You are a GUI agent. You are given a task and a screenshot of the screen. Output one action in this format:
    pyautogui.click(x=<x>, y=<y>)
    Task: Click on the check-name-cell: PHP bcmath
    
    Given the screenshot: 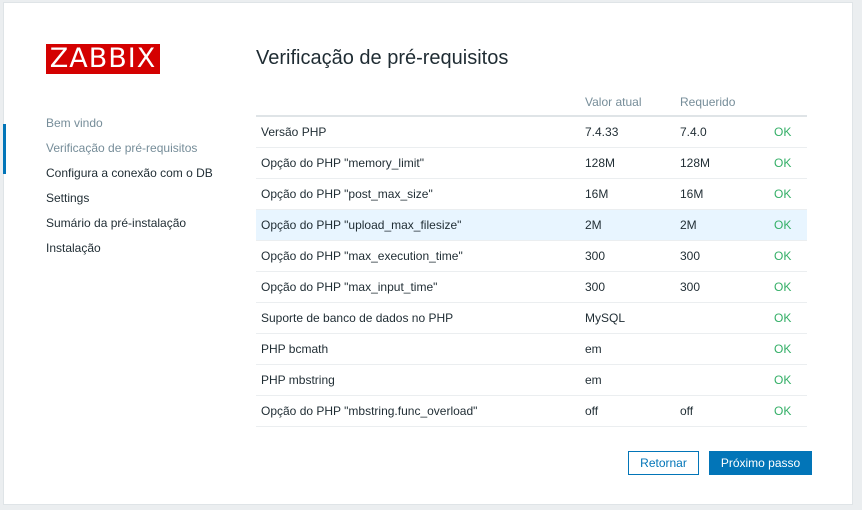 What is the action you would take?
    pyautogui.click(x=418, y=349)
    